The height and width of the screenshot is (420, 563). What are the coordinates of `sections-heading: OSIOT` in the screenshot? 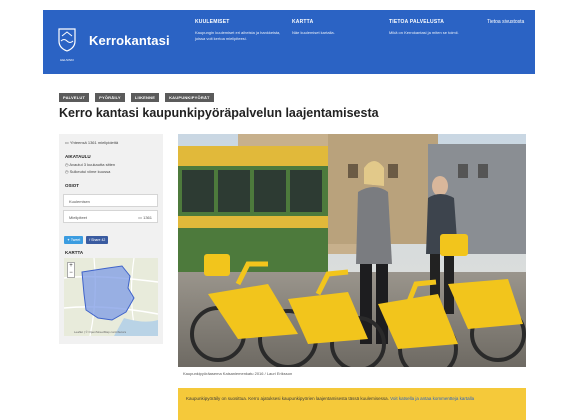 It's located at (72, 185).